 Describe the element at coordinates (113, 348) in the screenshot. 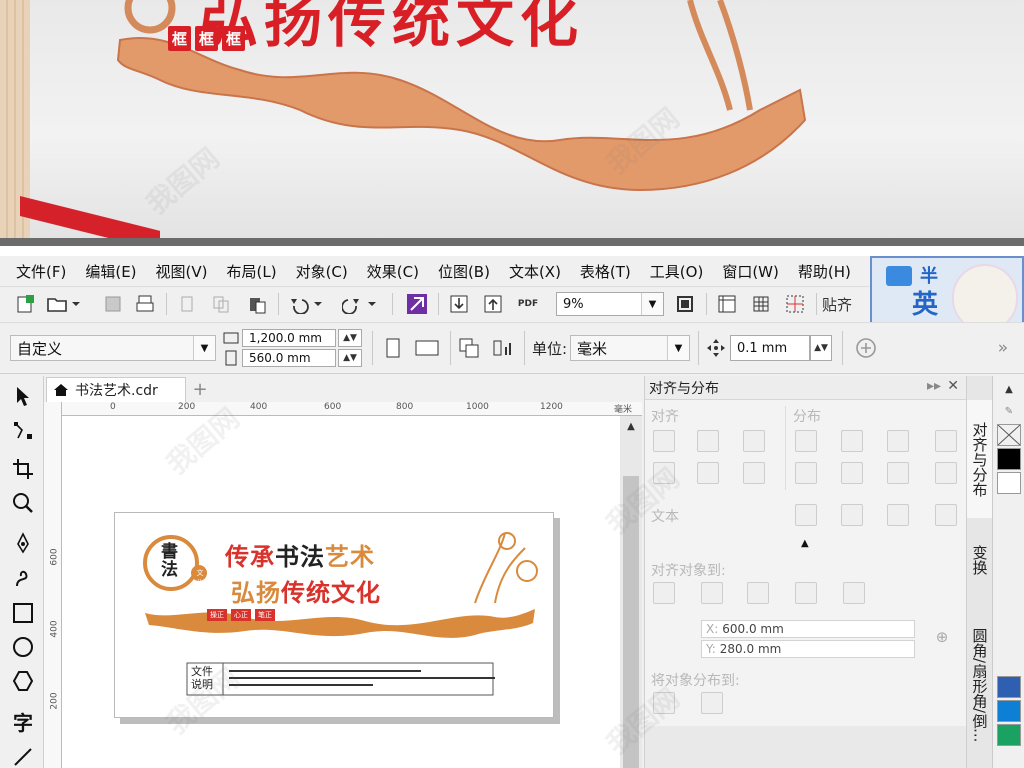

I see `page-size-dropdown: 自定义 ▼` at that location.